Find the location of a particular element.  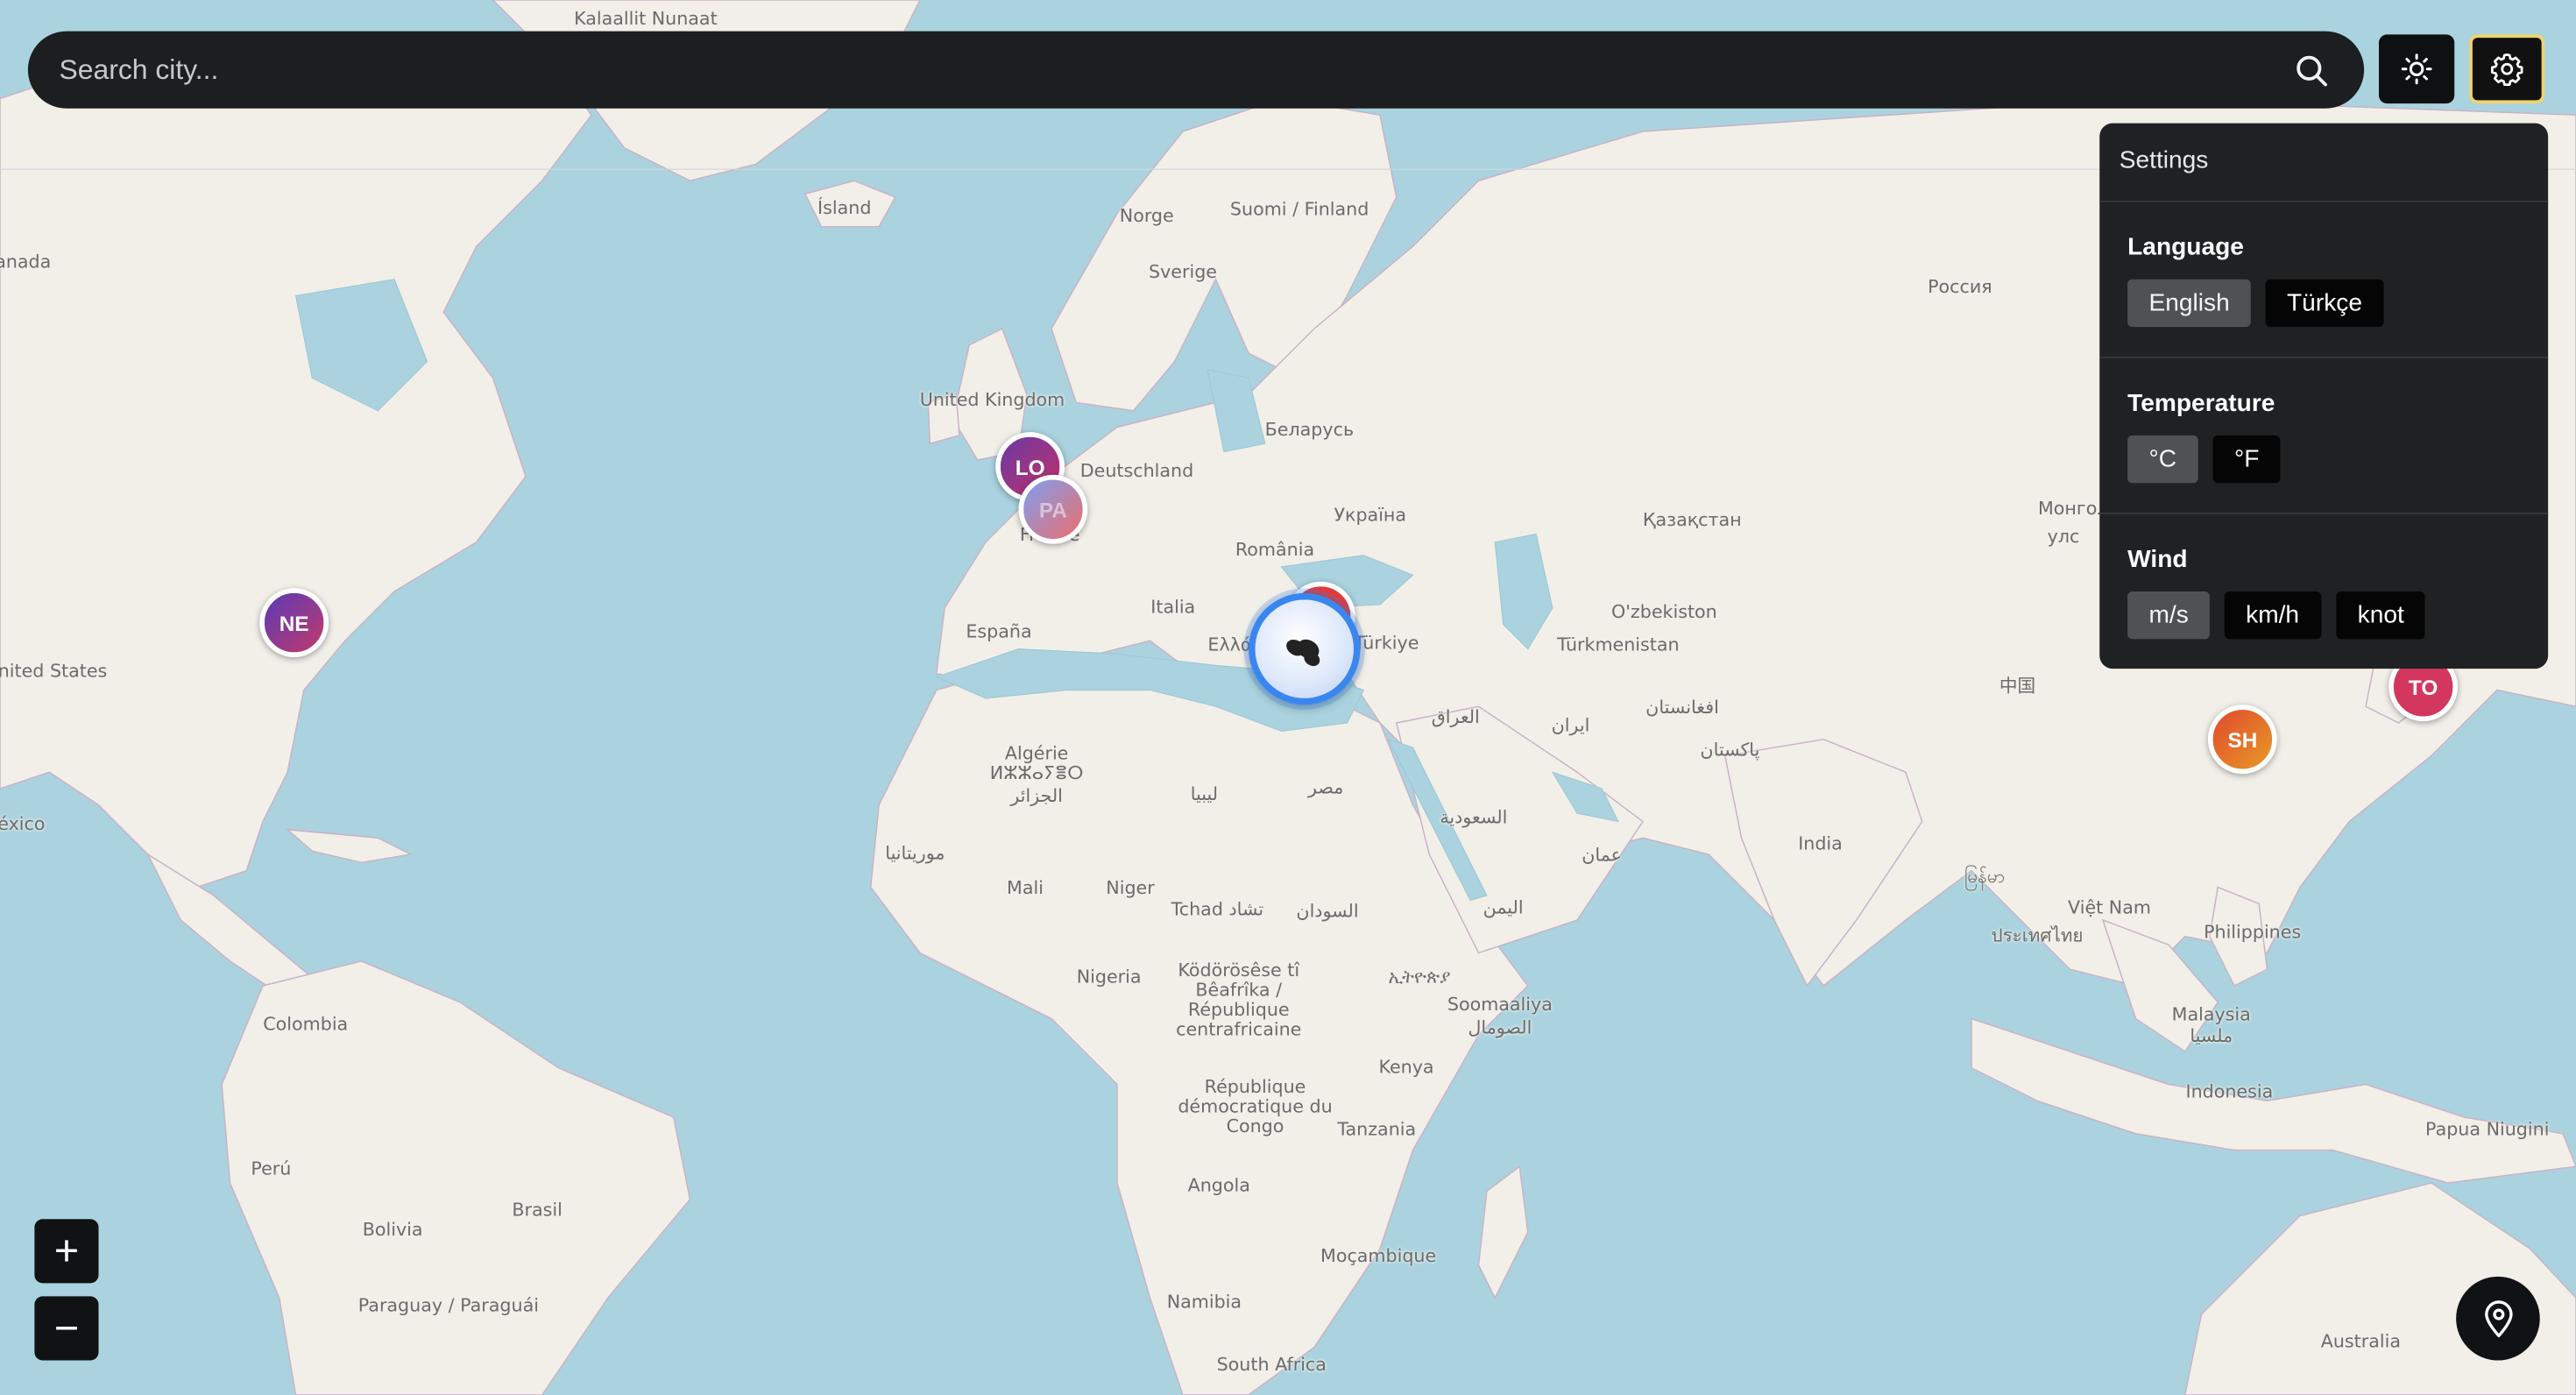

search-icon is located at coordinates (2312, 70).